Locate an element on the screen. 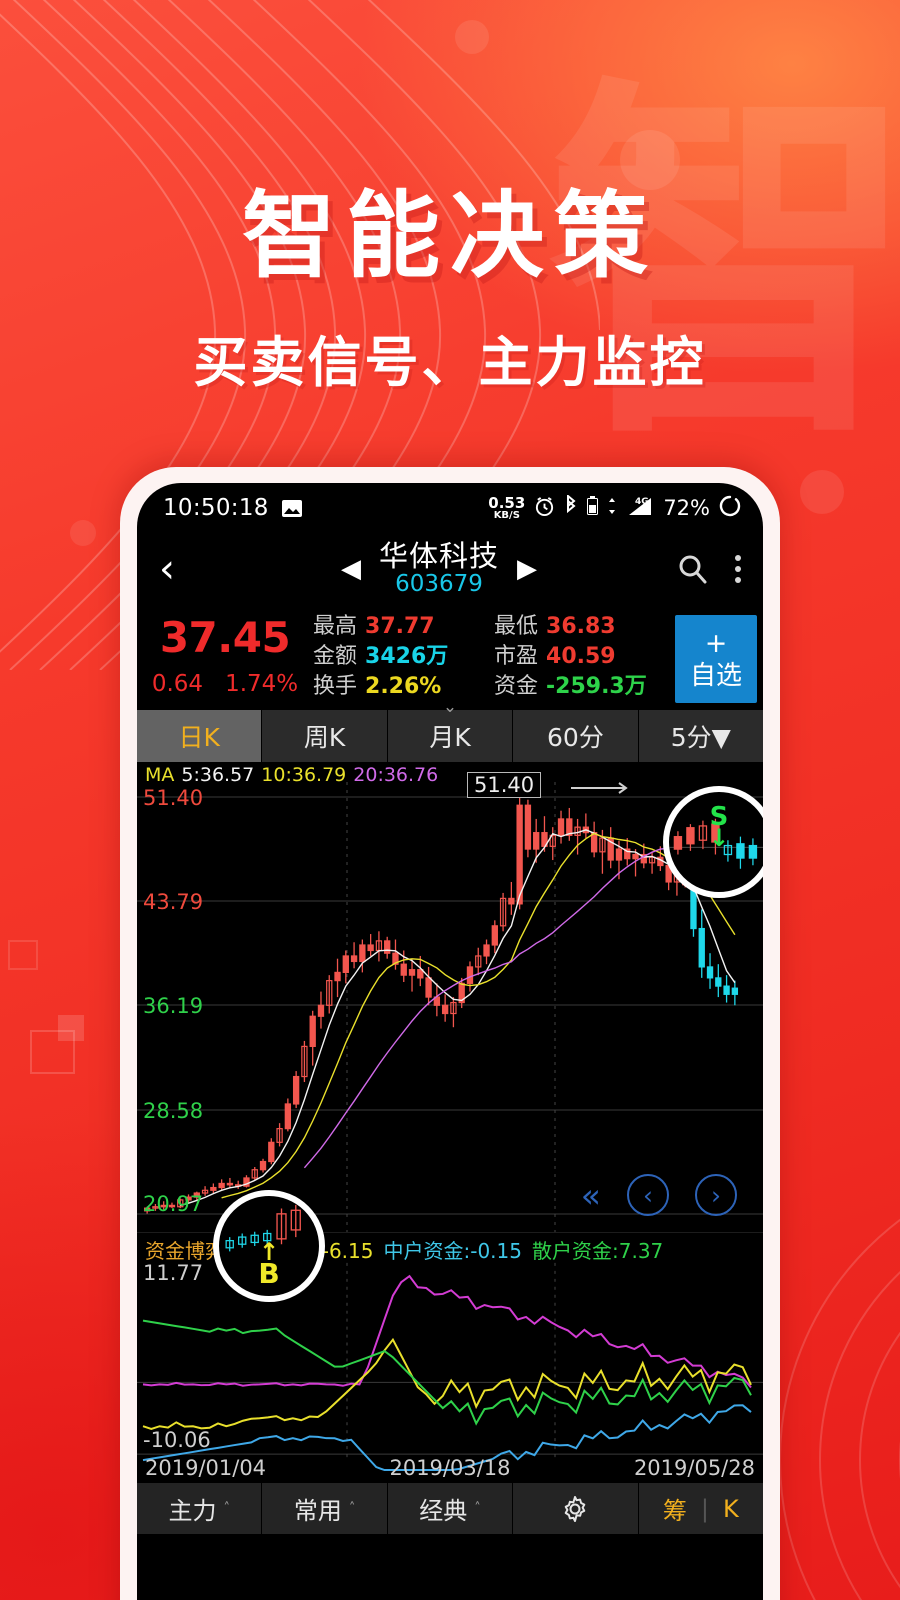 This screenshot has width=900, height=1600. change-row: 0.64 1.74% is located at coordinates (225, 684).